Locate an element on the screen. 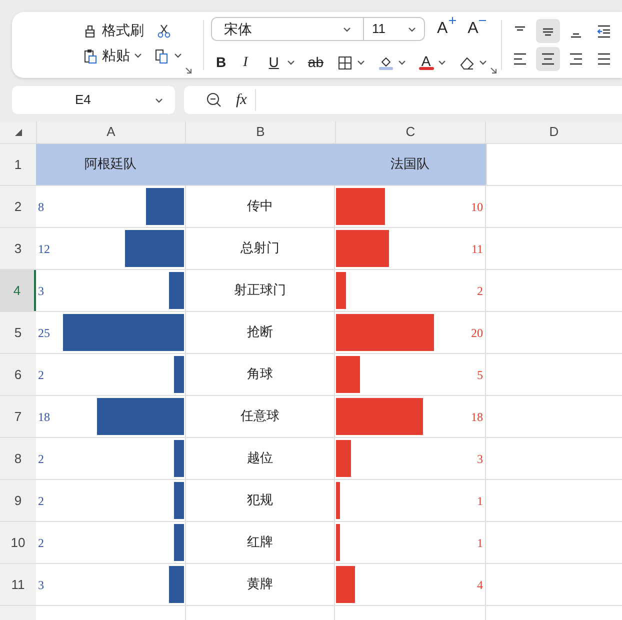 The image size is (622, 620). format-painter-button: 格式刷 is located at coordinates (113, 30).